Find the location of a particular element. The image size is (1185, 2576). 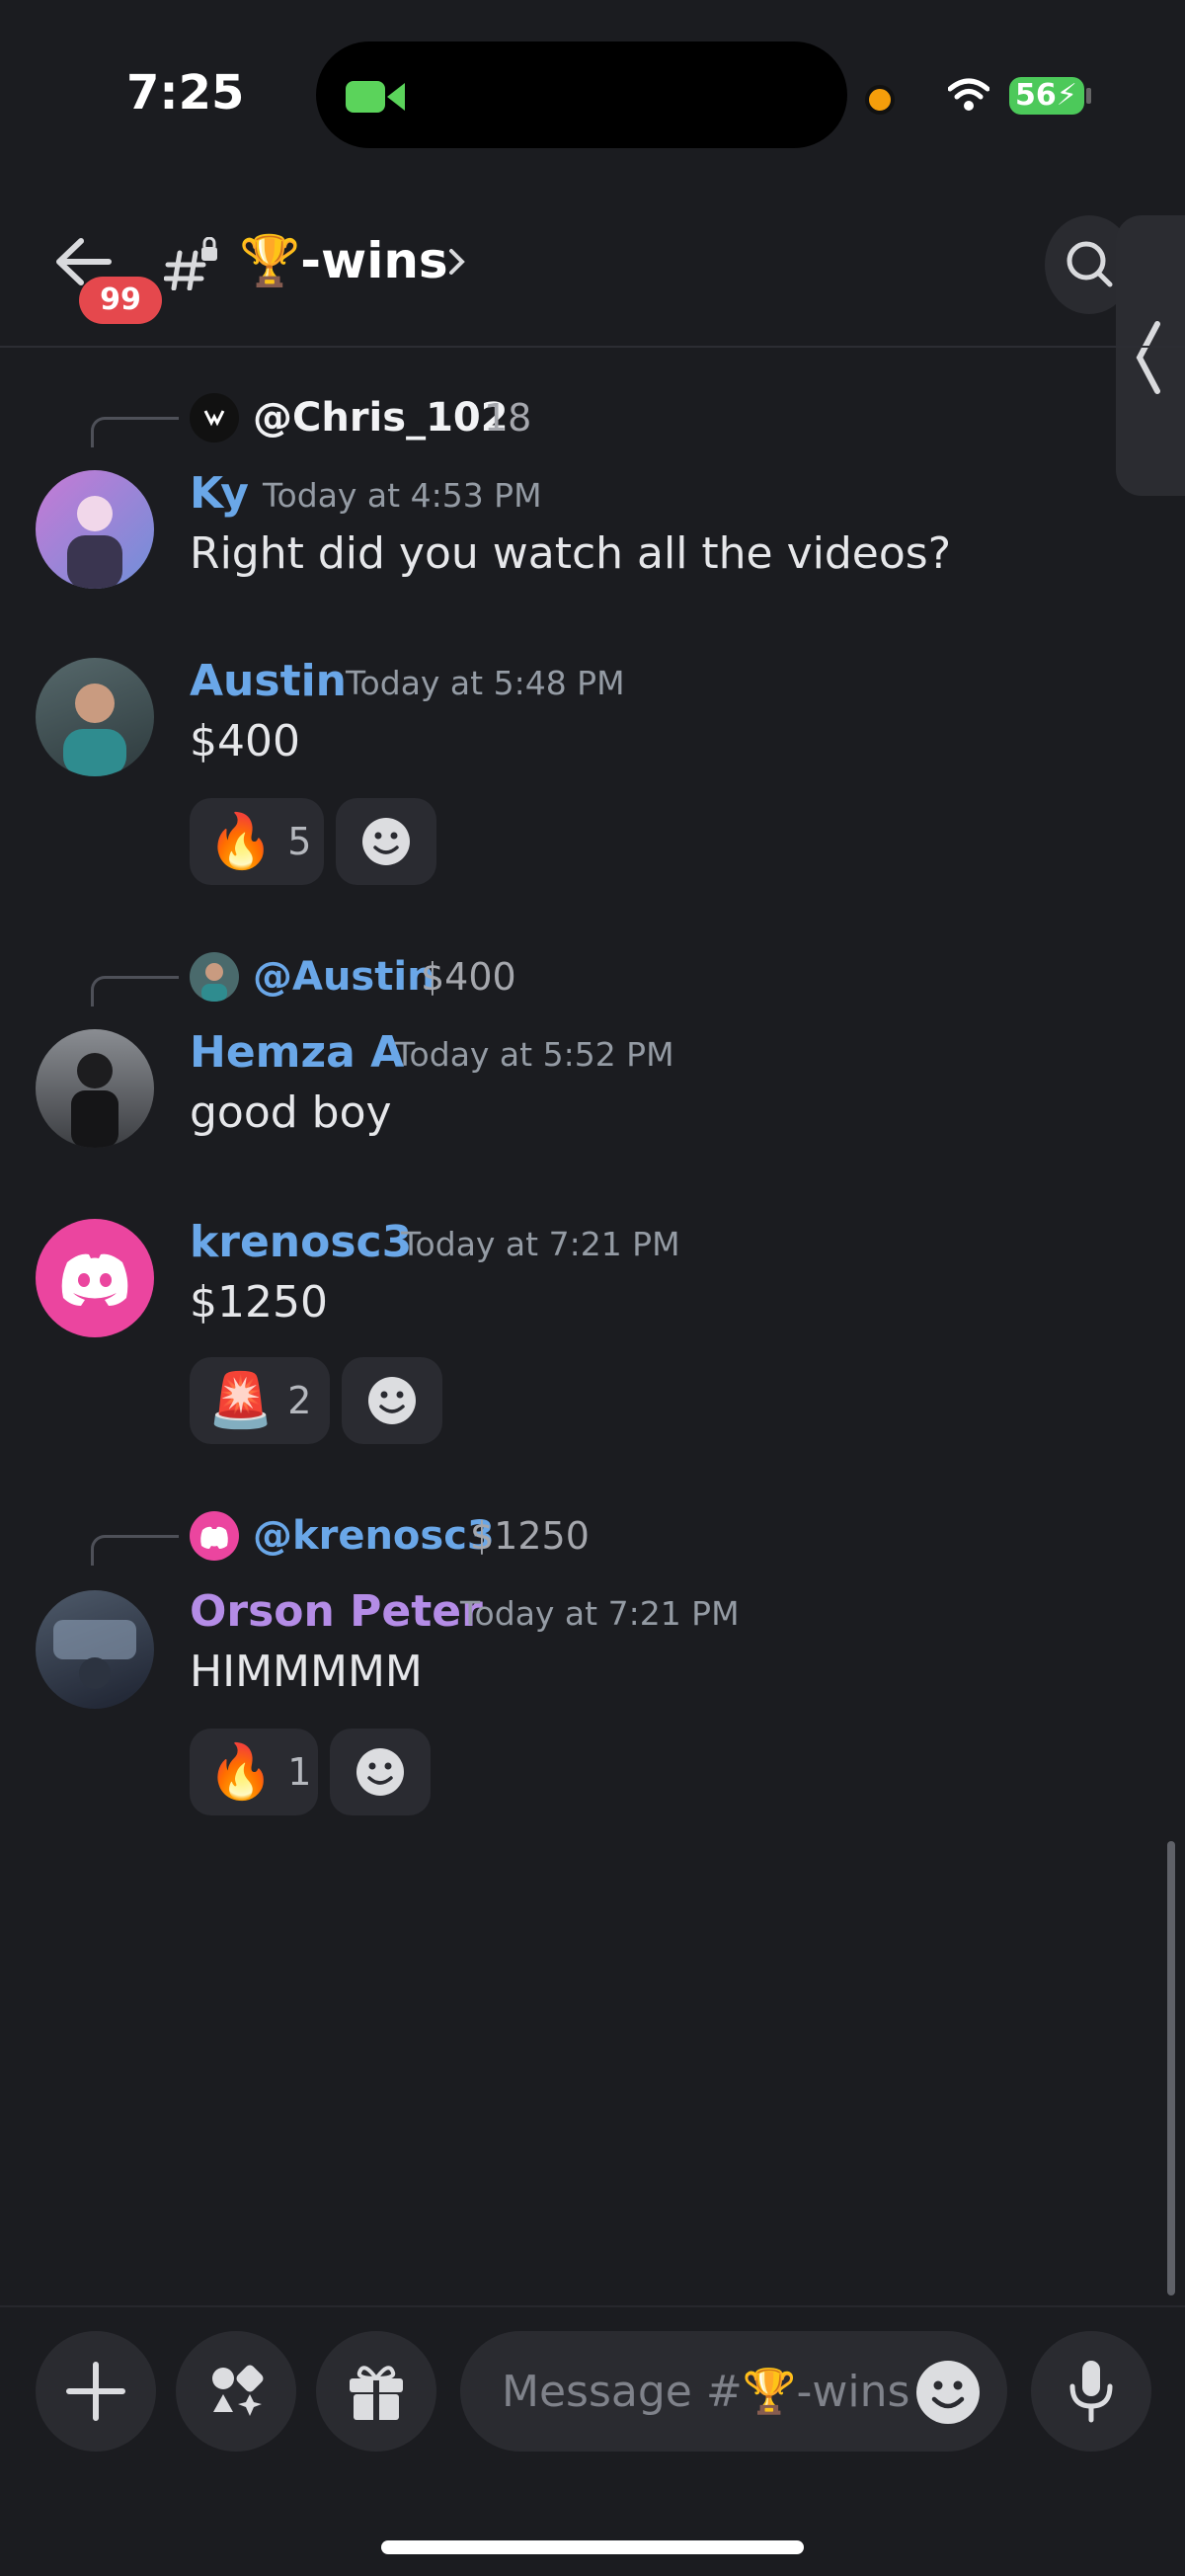

chevron-left-icon is located at coordinates (1149, 357).